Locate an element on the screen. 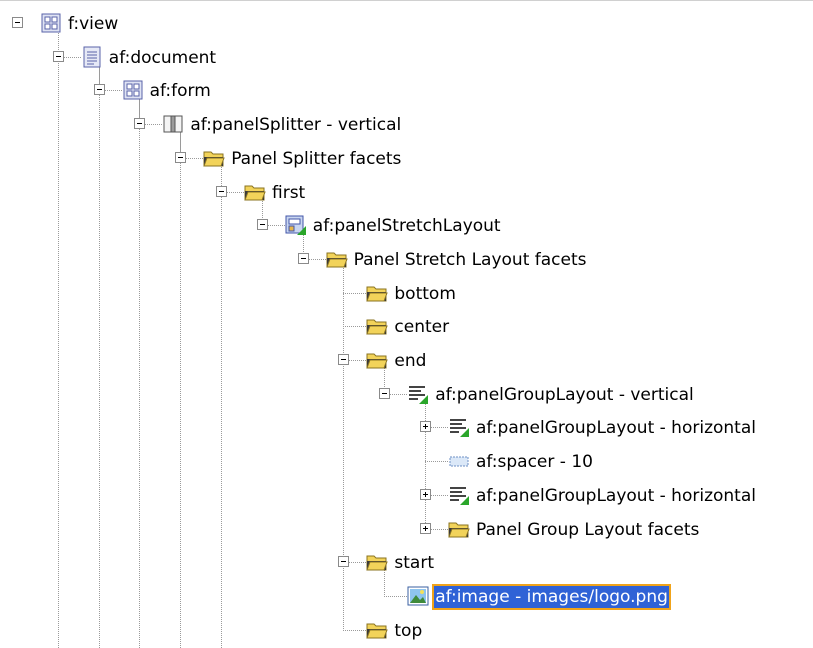  tree-node-label: af:panelStretchLayout is located at coordinates (407, 226).